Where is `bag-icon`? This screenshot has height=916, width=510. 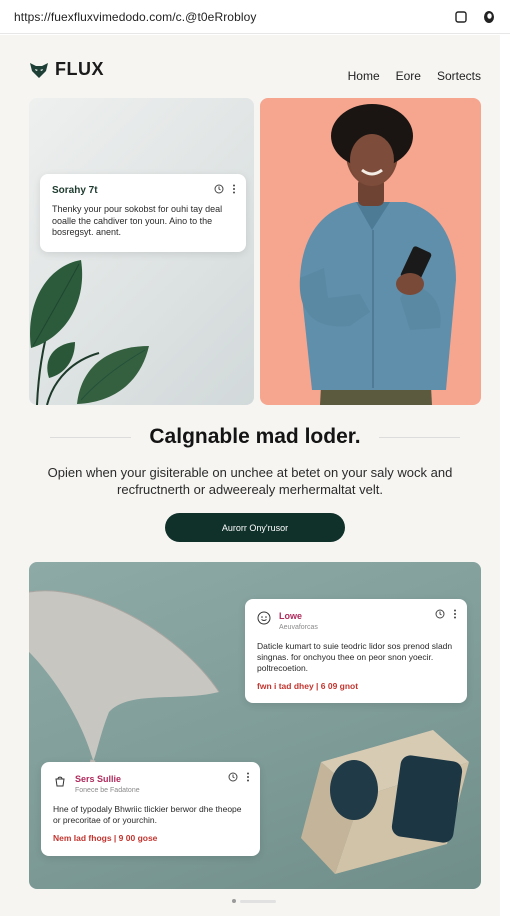 bag-icon is located at coordinates (60, 781).